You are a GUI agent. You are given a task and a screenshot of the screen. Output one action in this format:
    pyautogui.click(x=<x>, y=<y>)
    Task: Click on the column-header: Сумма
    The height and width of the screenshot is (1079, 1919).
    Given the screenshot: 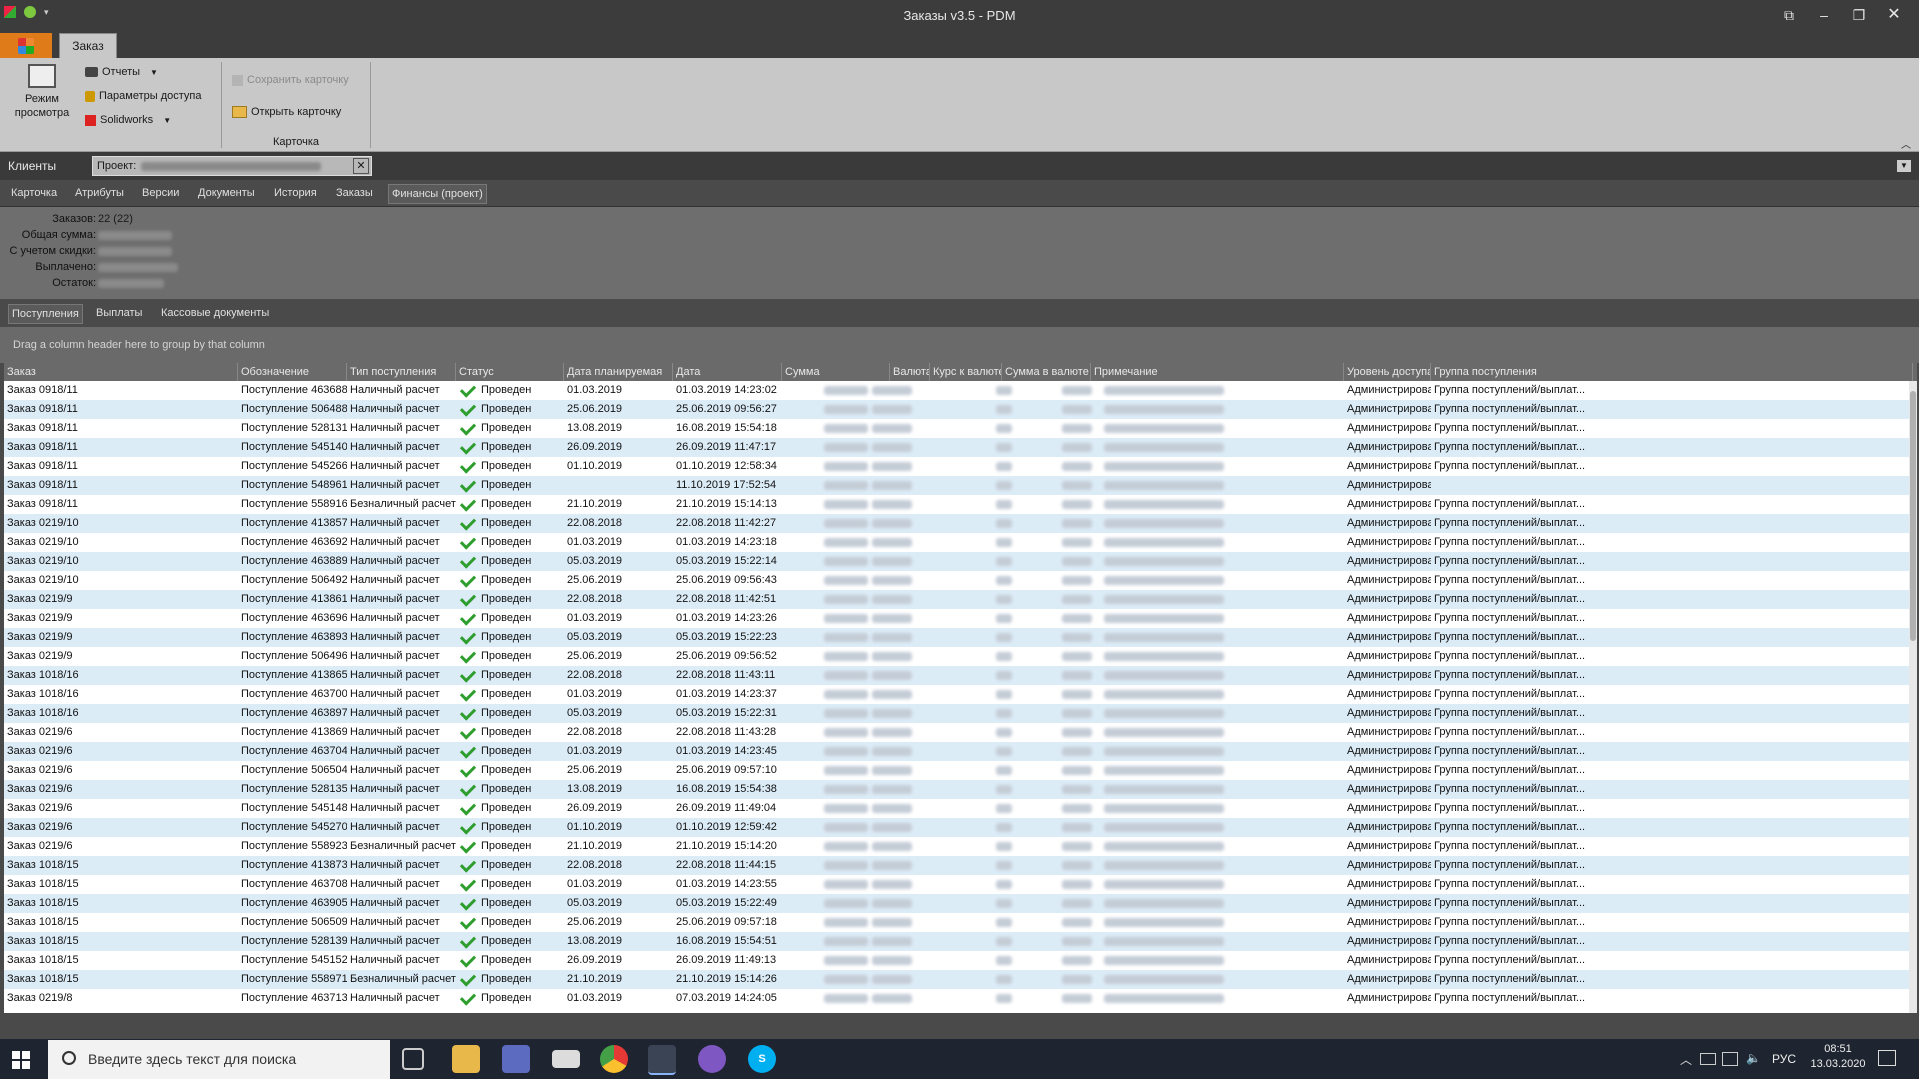 What is the action you would take?
    pyautogui.click(x=836, y=372)
    